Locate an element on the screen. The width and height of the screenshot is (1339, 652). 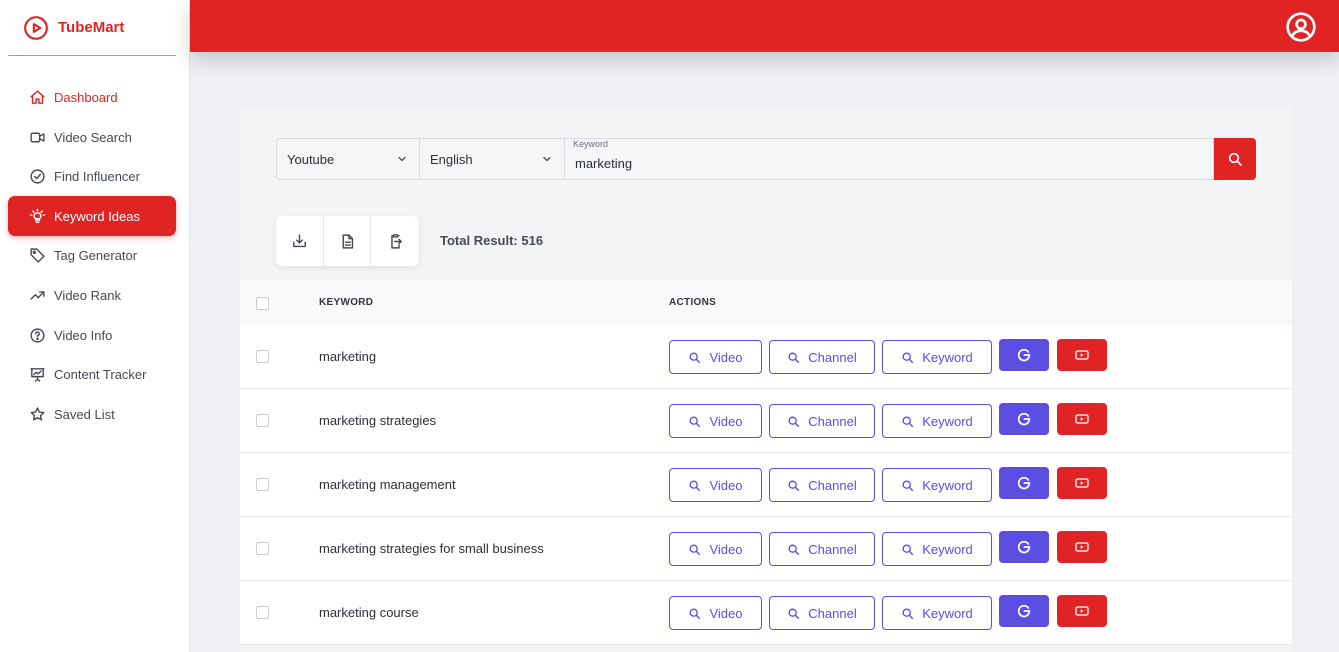
select-all-checkbox is located at coordinates (262, 303).